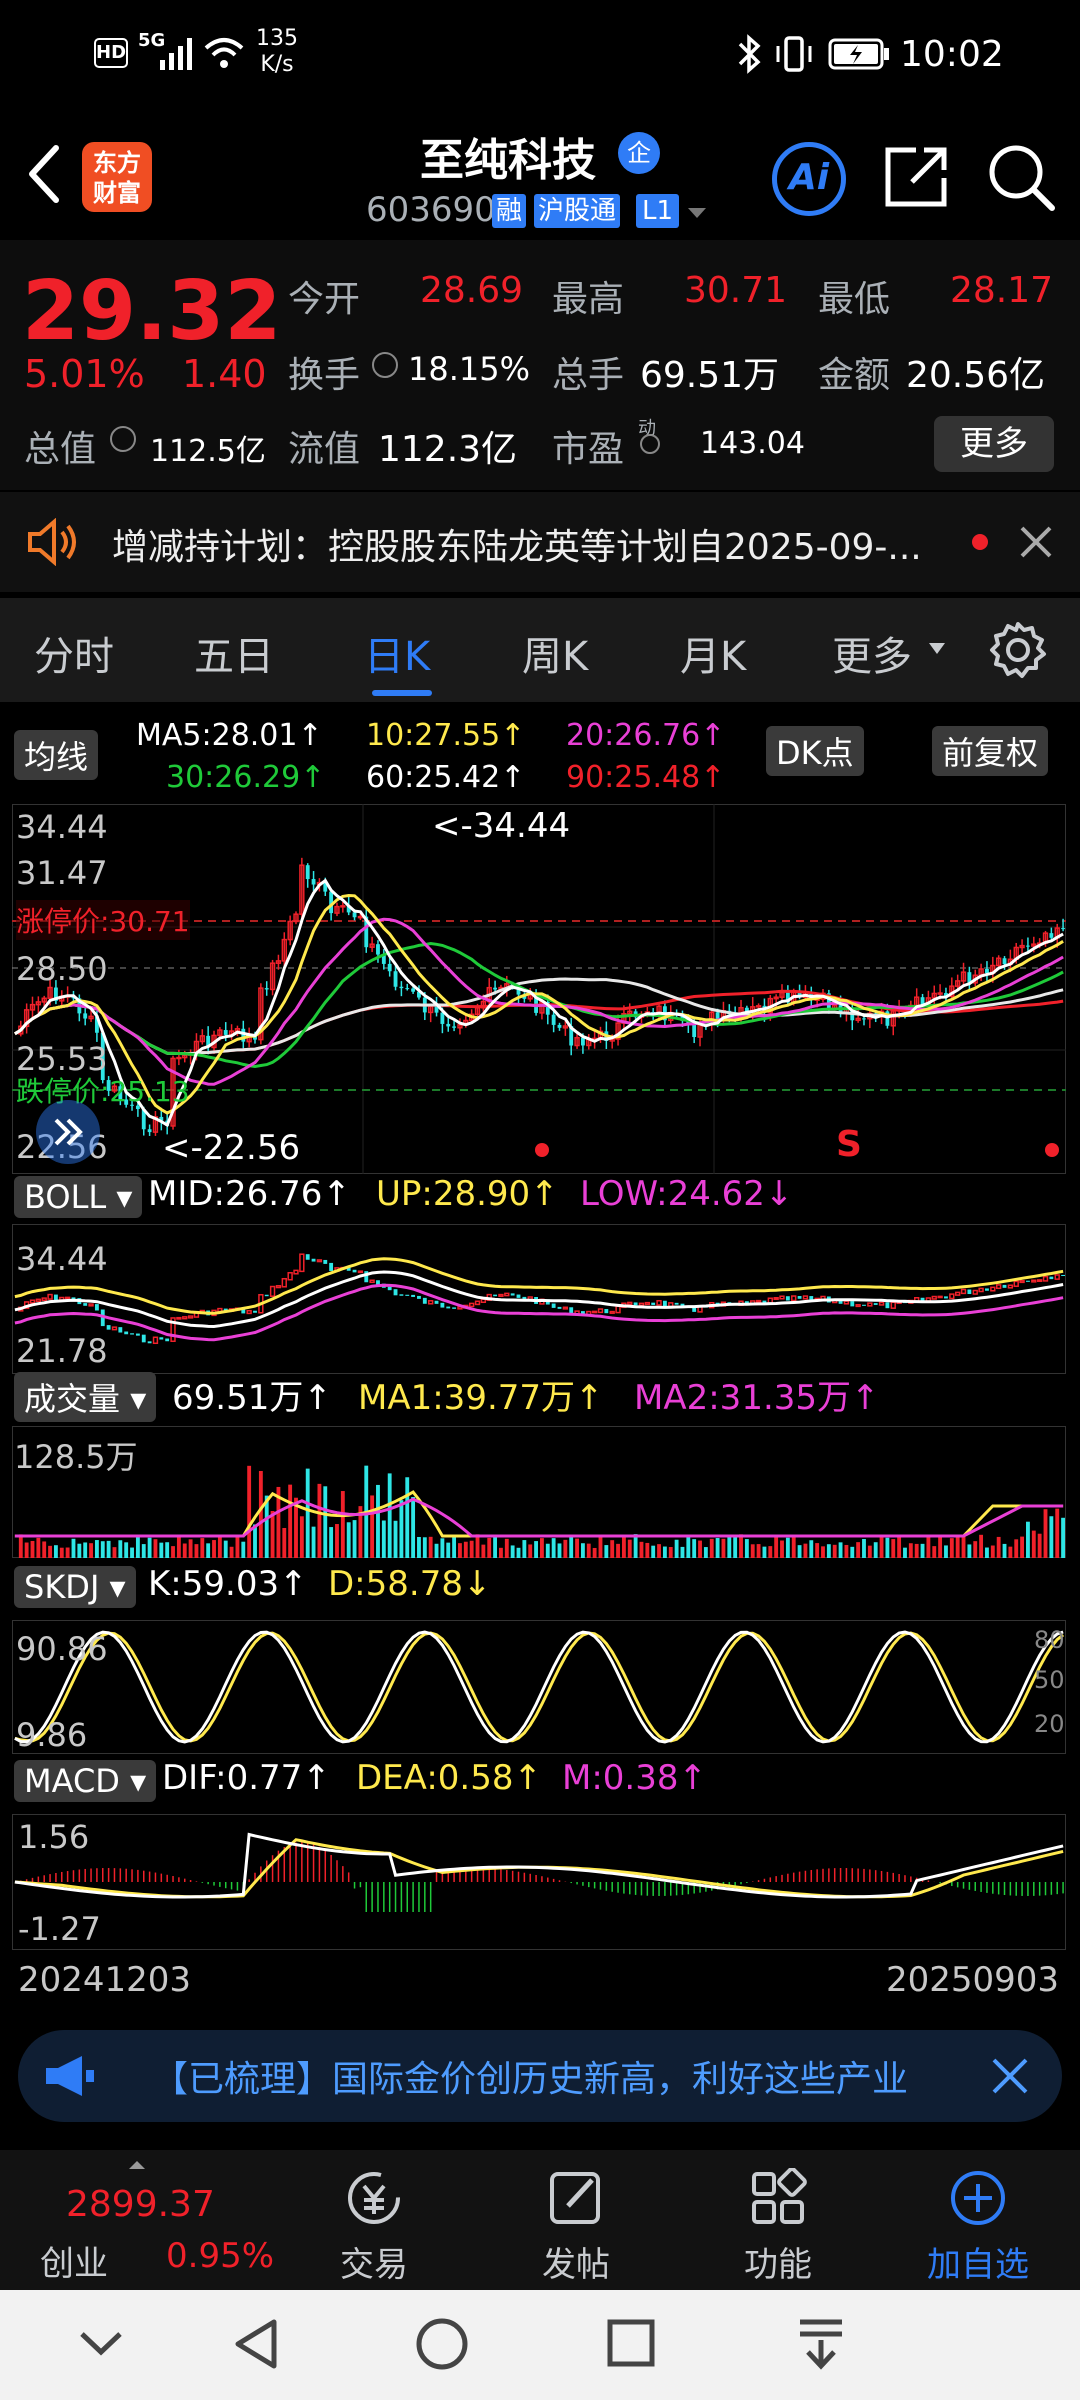 The width and height of the screenshot is (1080, 2400). Describe the element at coordinates (402, 693) in the screenshot. I see `active-tab-indicator` at that location.